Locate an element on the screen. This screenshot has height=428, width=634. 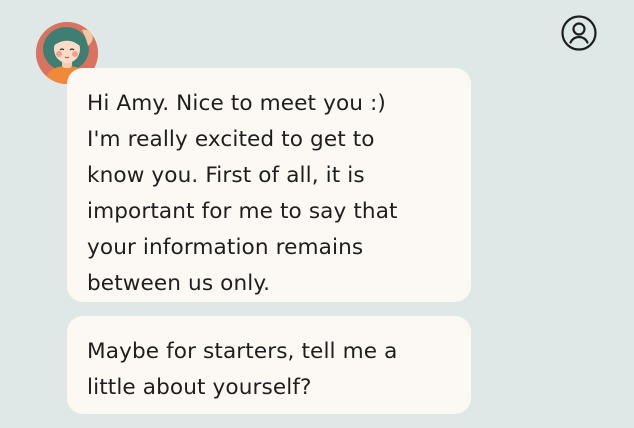
message-line: important for me to say that is located at coordinates (242, 211).